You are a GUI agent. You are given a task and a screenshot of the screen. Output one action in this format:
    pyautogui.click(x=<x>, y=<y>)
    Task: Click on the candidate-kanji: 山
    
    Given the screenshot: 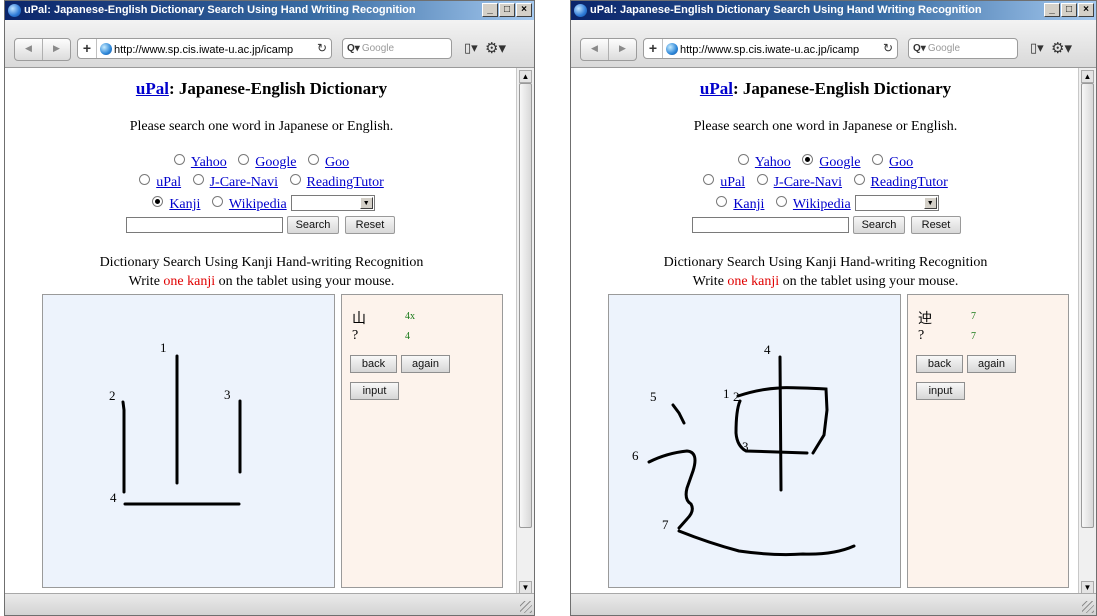 What is the action you would take?
    pyautogui.click(x=359, y=318)
    